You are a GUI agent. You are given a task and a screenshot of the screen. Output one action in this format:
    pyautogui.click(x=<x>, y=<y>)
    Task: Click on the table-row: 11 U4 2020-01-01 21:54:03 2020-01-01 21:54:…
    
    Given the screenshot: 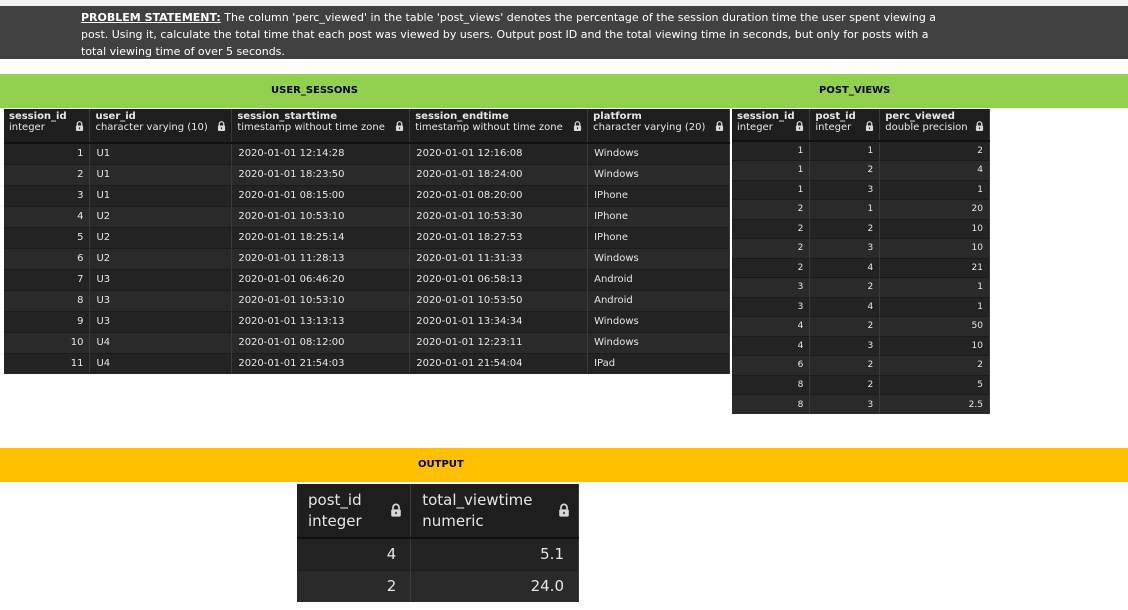 What is the action you would take?
    pyautogui.click(x=367, y=363)
    